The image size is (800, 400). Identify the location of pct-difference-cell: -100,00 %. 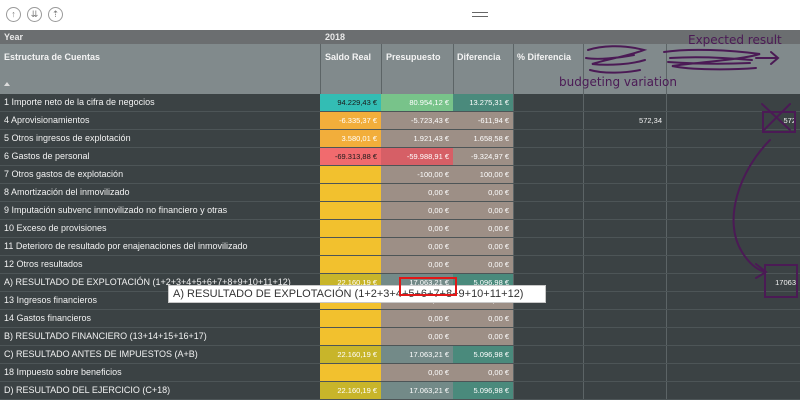
(548, 174).